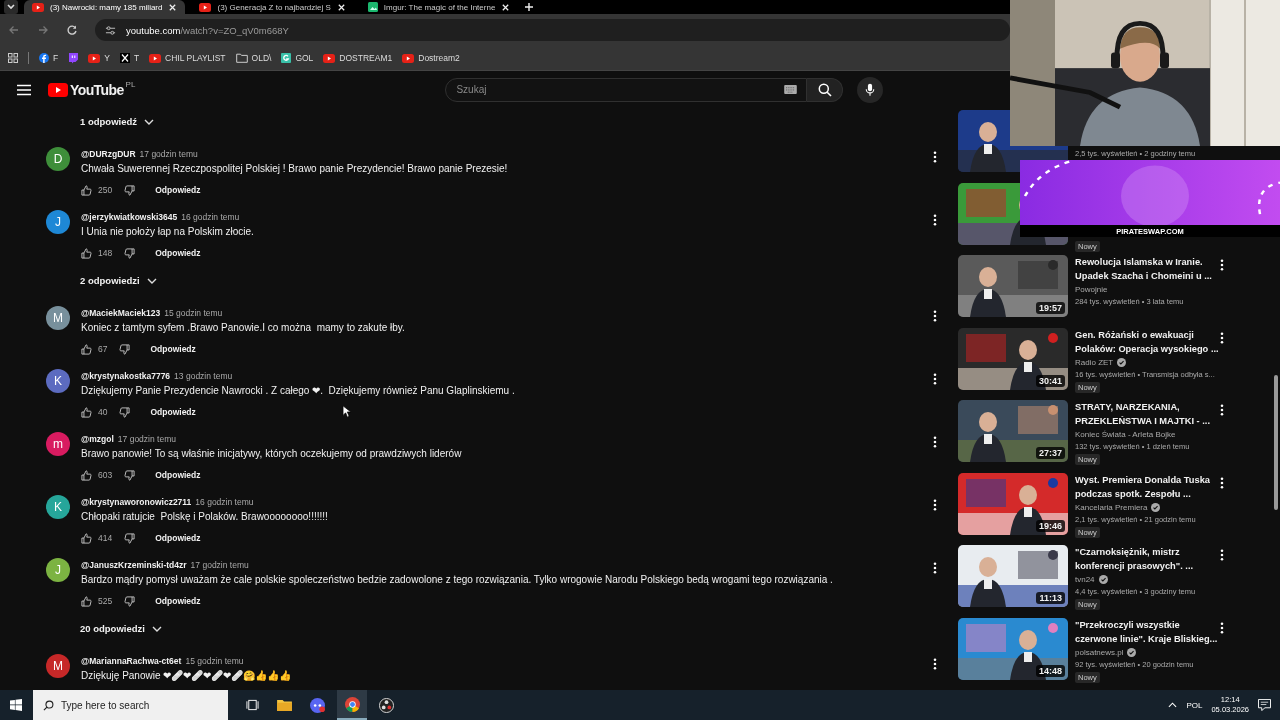 The height and width of the screenshot is (720, 1280). I want to click on bookmark: Dostream2, so click(431, 58).